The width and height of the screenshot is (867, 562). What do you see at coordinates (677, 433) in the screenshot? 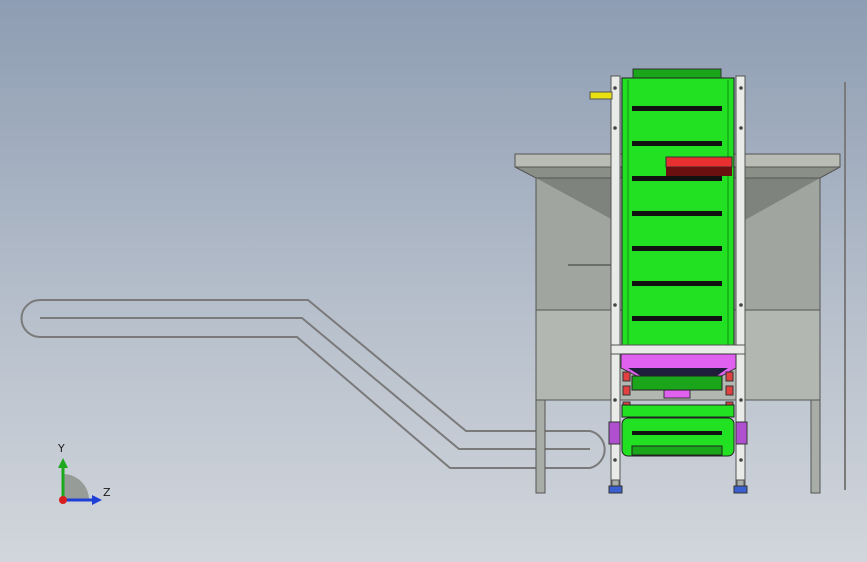
I see `lower-belt-cleat` at bounding box center [677, 433].